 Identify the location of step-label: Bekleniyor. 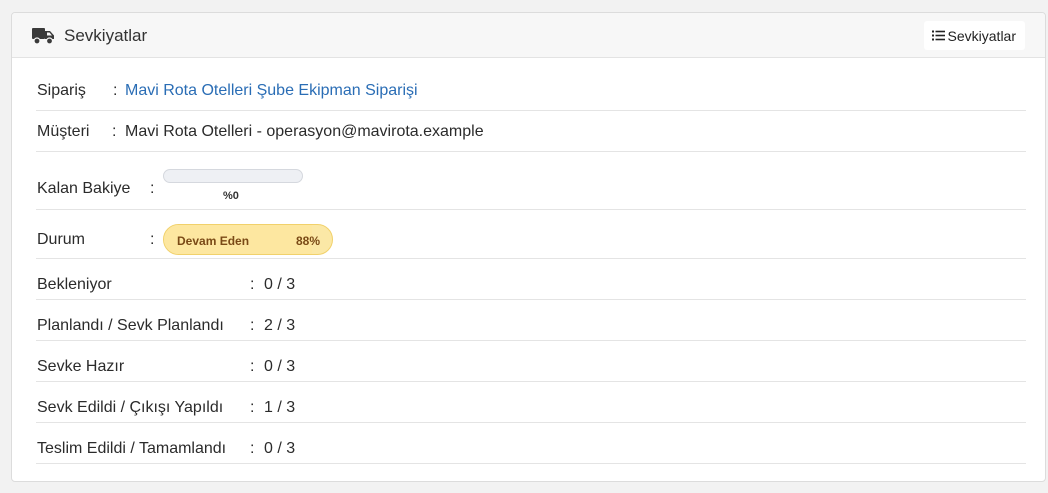
(74, 284).